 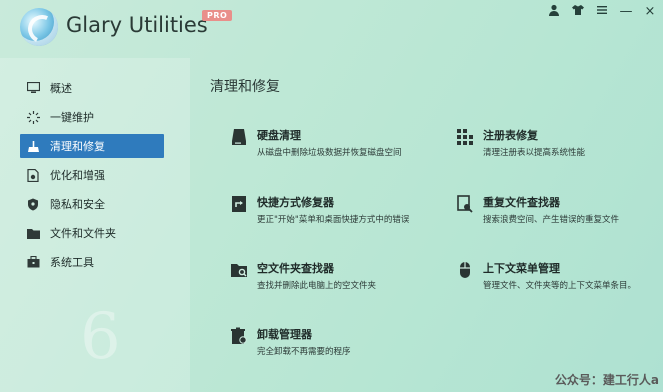 I want to click on tool-description: 完全卸载不再需要的程序, so click(x=304, y=352).